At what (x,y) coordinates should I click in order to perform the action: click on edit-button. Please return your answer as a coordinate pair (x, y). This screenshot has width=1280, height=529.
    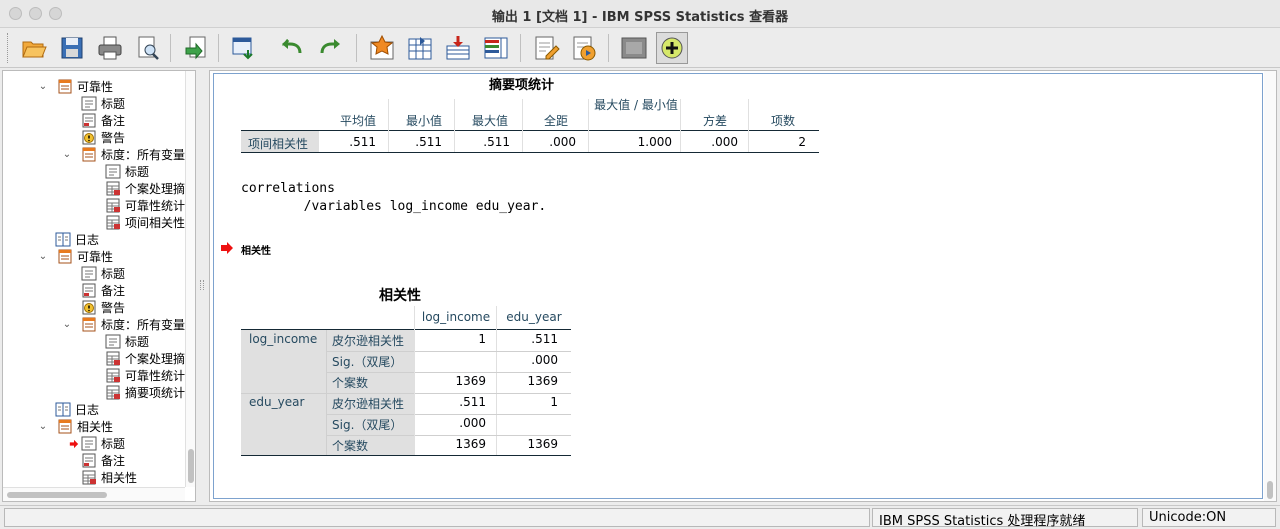
    Looking at the image, I should click on (546, 48).